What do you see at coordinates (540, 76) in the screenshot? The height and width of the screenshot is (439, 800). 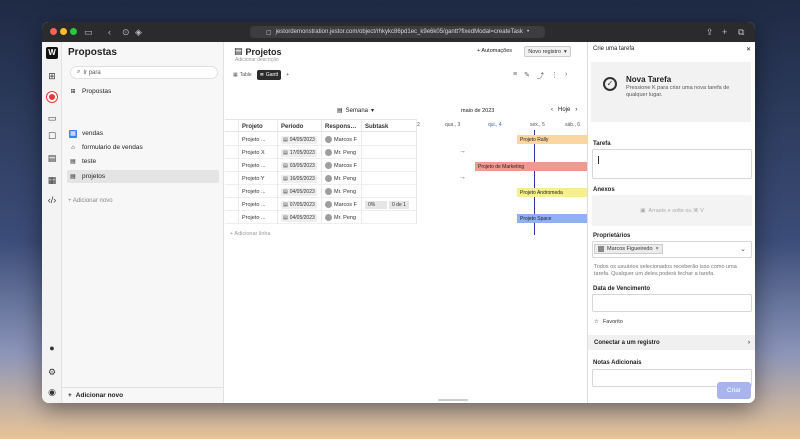 I see `share-icon: ⤴` at bounding box center [540, 76].